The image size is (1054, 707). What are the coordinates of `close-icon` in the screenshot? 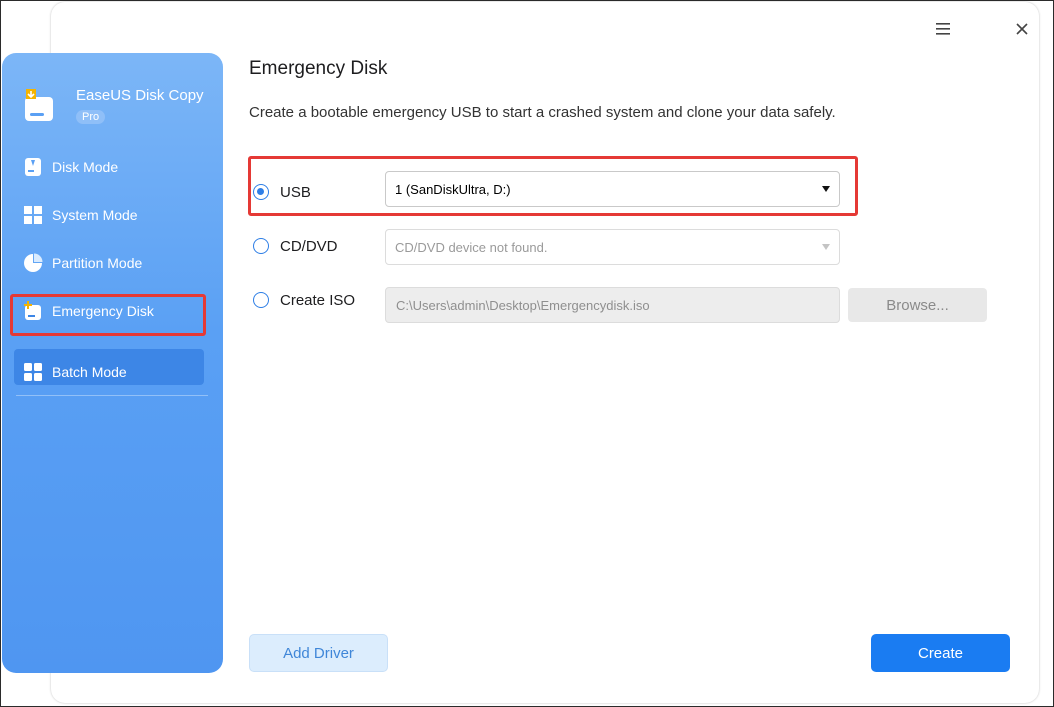 It's located at (1022, 29).